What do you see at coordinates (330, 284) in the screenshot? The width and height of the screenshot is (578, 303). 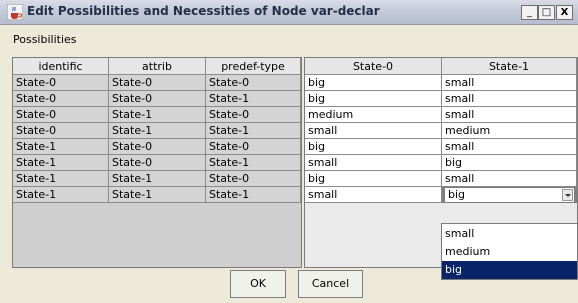 I see `cancel-button: Cancel` at bounding box center [330, 284].